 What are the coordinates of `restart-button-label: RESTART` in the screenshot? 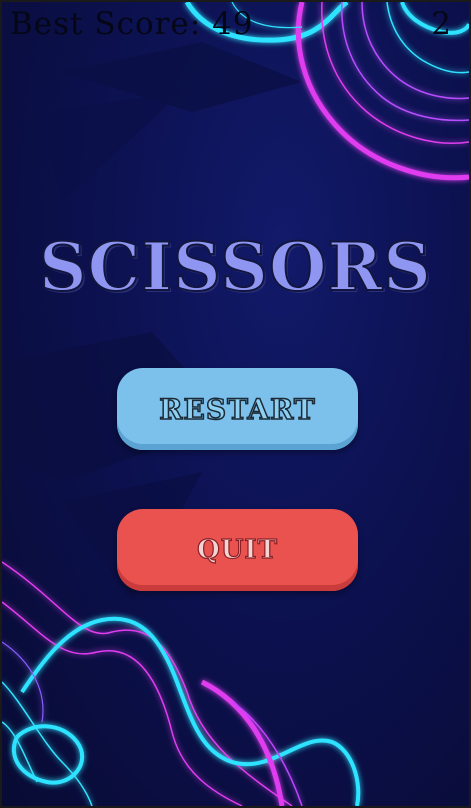 It's located at (237, 409).